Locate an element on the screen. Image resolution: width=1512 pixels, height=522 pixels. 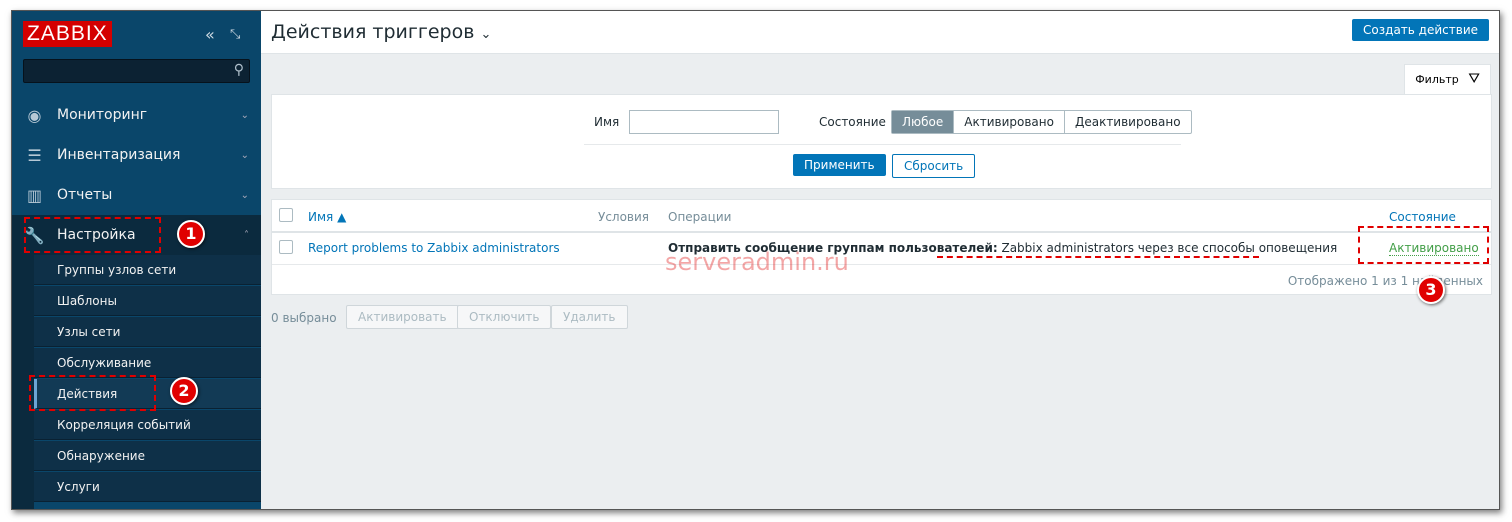
collapse-icon: « is located at coordinates (210, 34).